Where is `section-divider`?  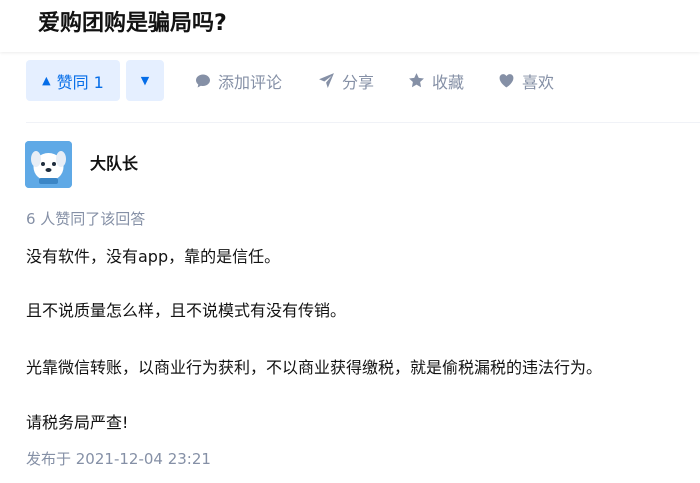
section-divider is located at coordinates (363, 122).